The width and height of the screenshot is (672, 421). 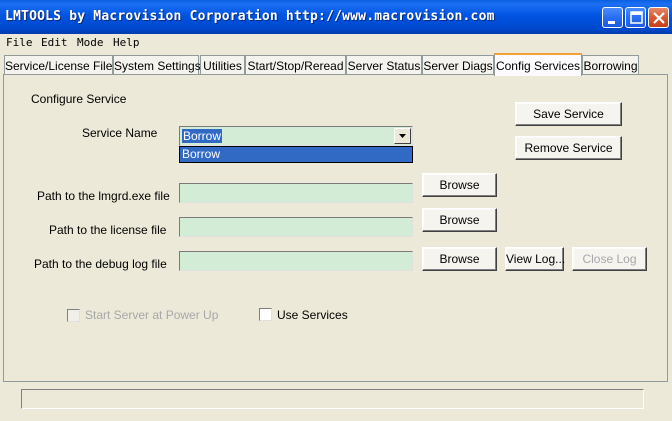 What do you see at coordinates (54, 42) in the screenshot?
I see `menu-edit: Edit` at bounding box center [54, 42].